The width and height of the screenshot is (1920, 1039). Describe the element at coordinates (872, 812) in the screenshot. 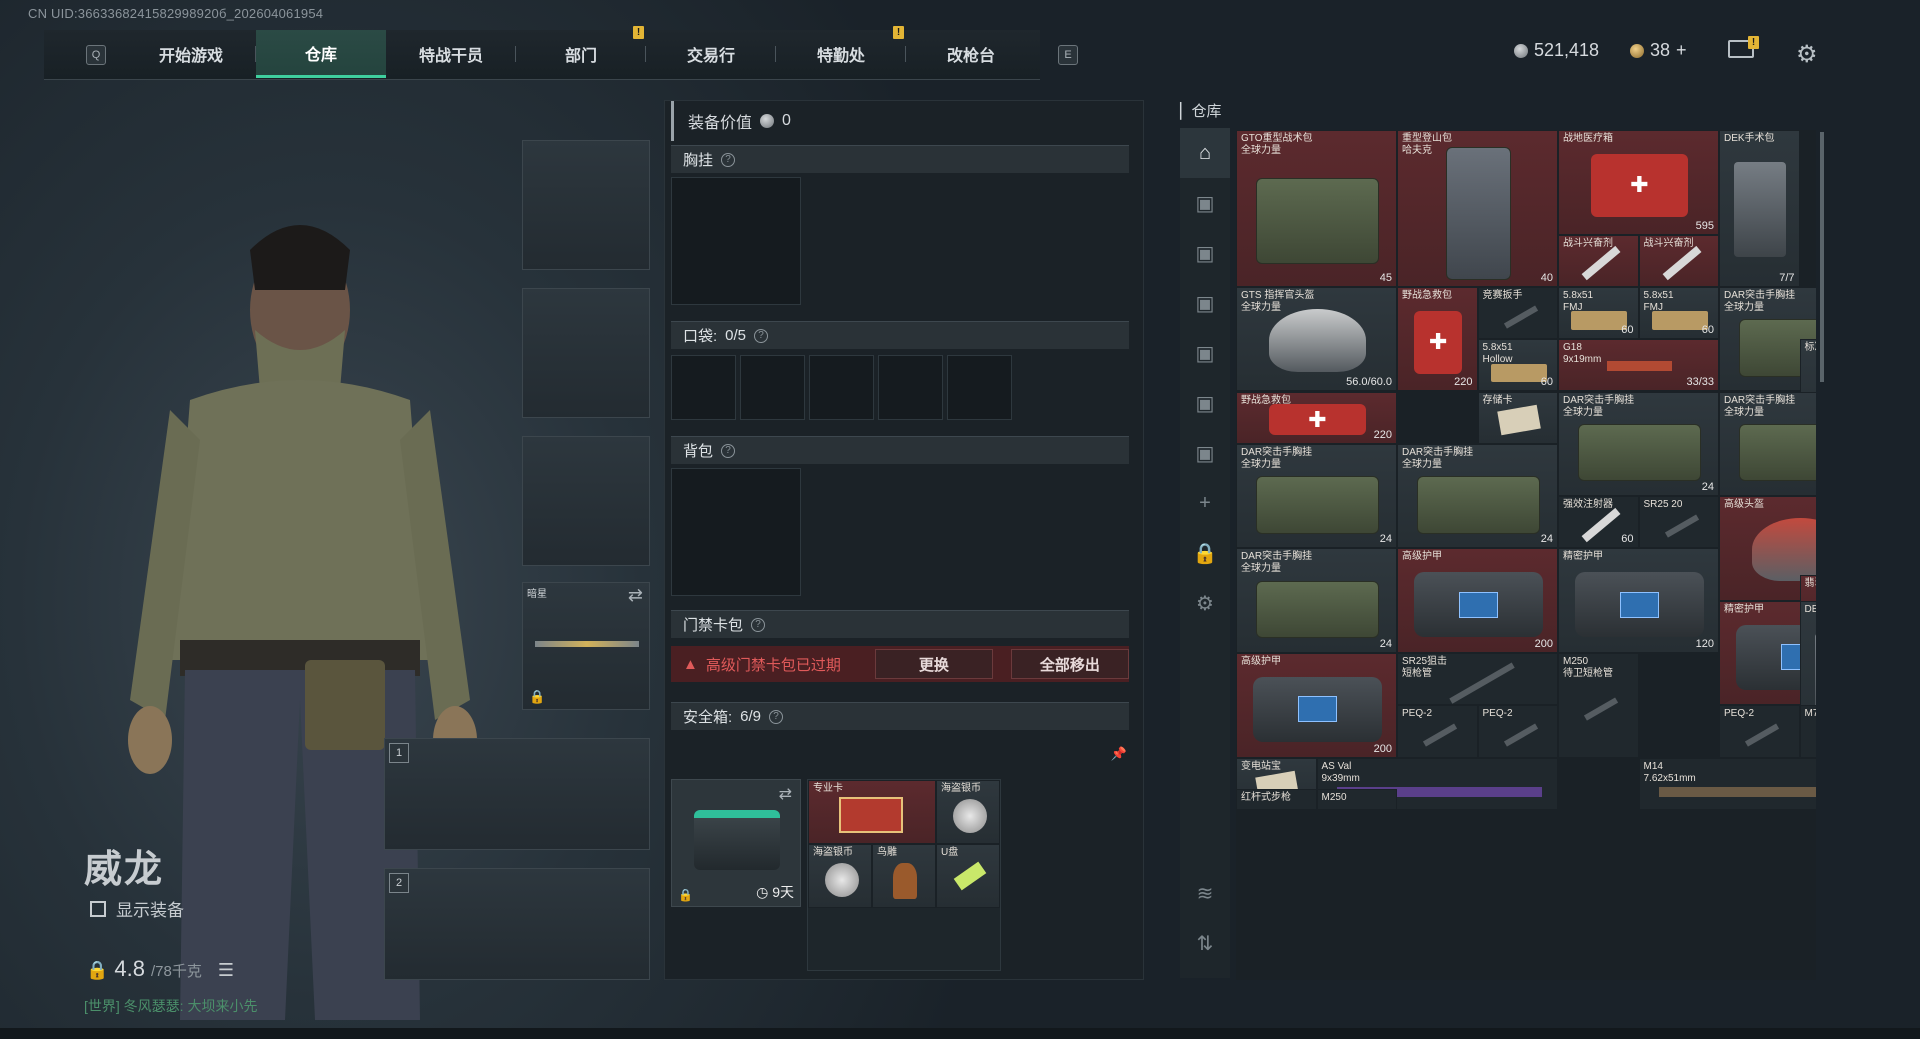

I see `safebox-item: 专业卡` at that location.